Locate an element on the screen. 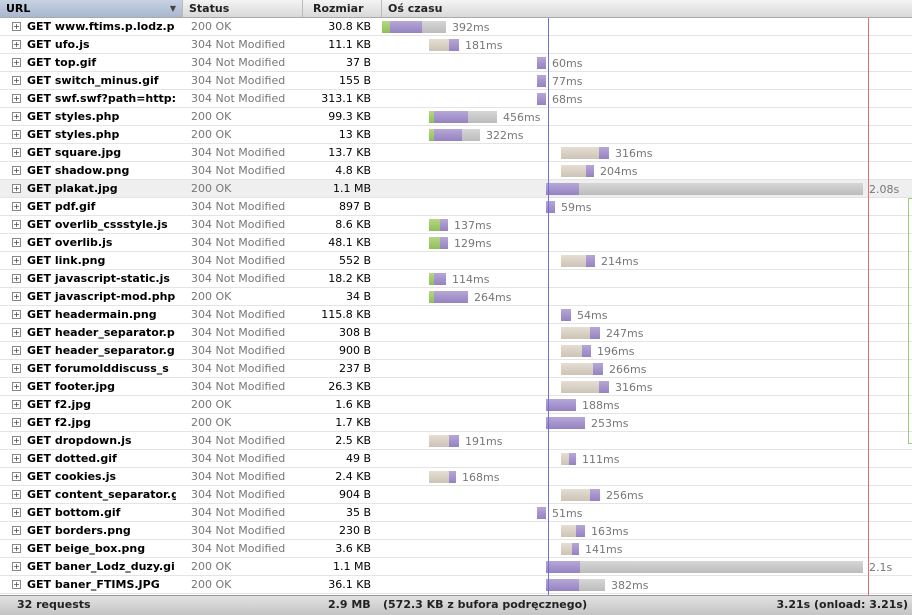 The height and width of the screenshot is (615, 912). column-url: URL ▼ is located at coordinates (91, 8).